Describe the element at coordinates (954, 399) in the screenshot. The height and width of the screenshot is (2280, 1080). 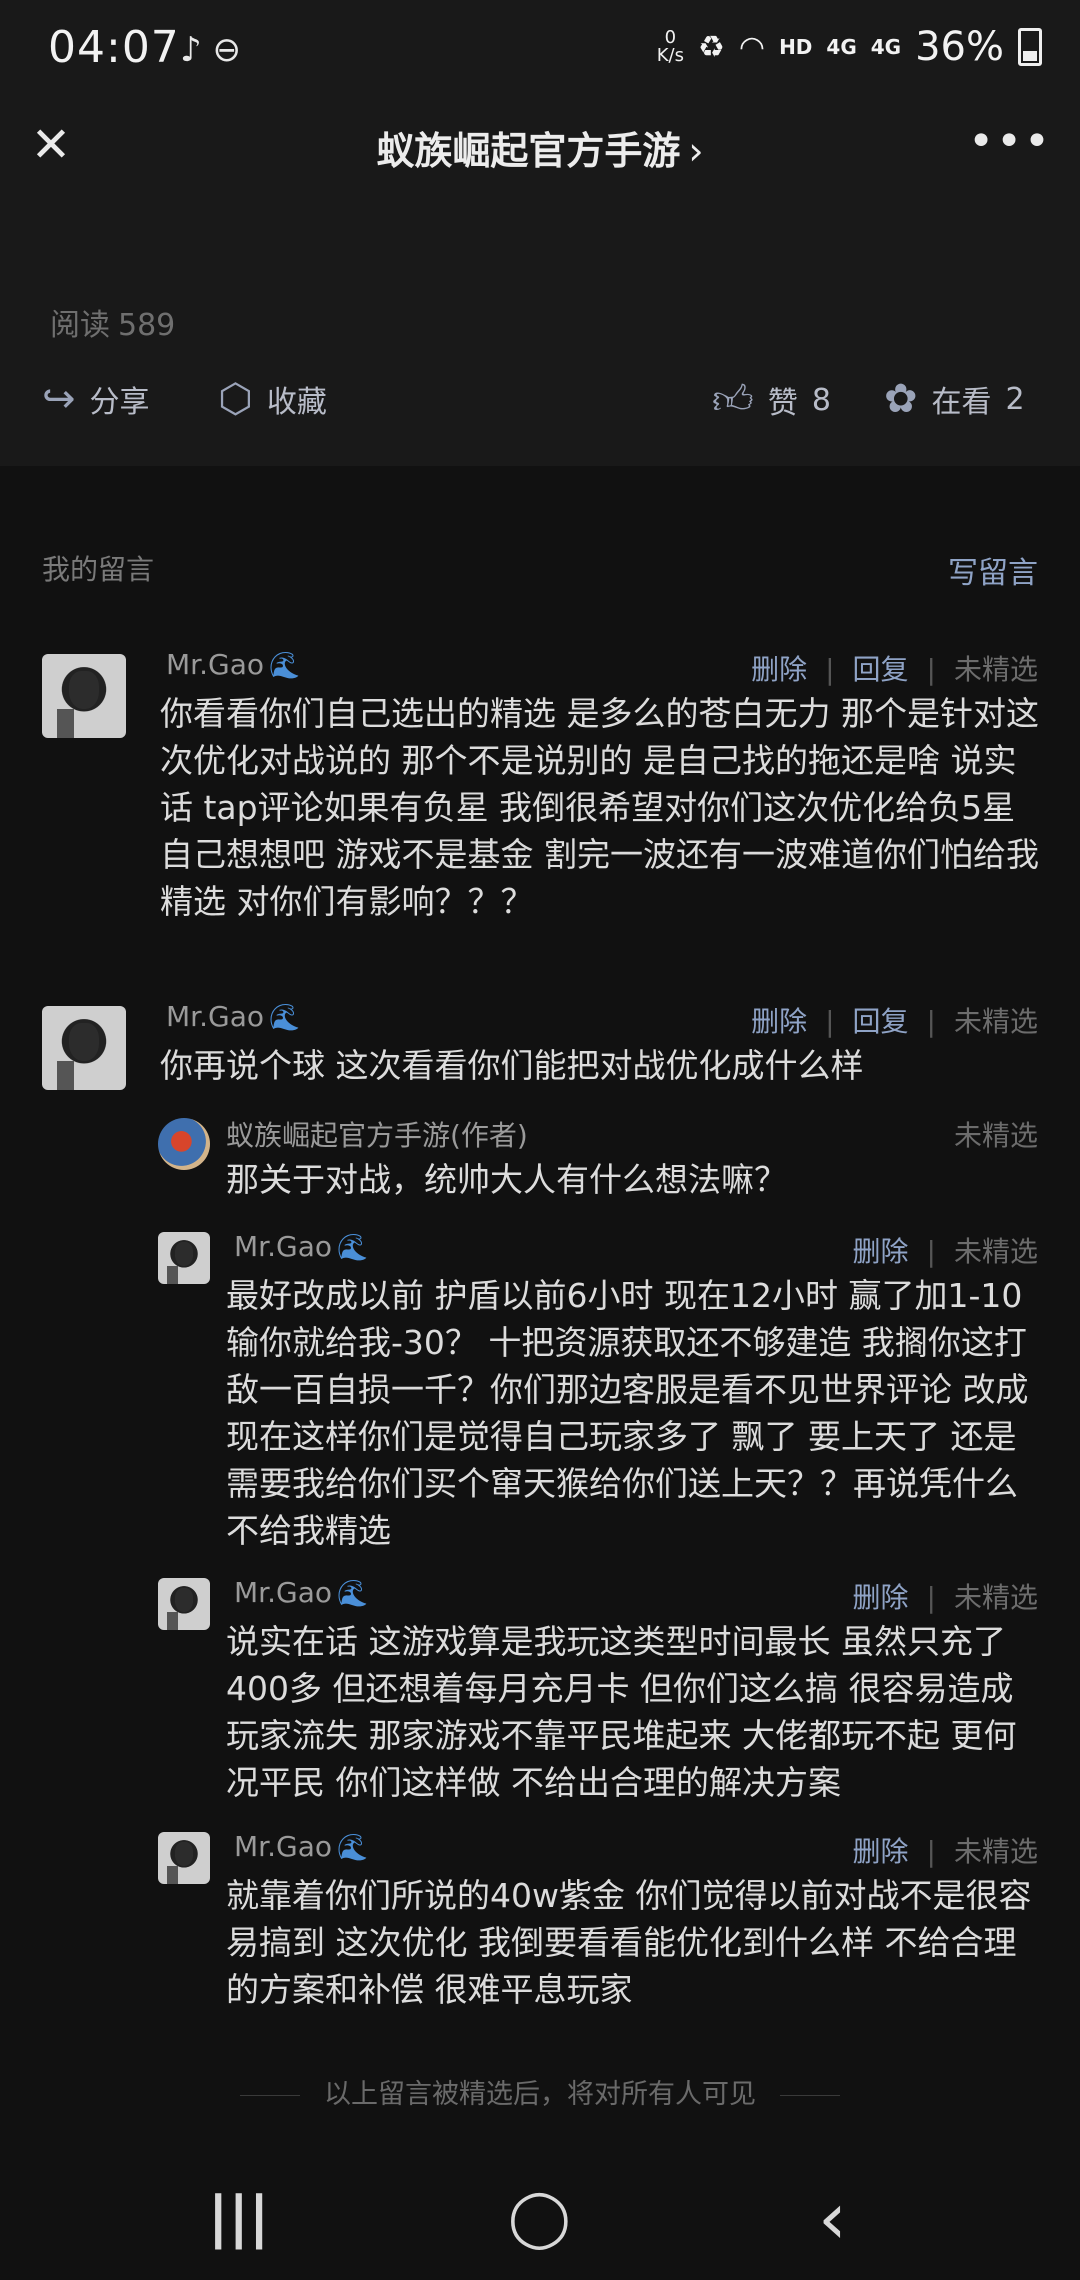
I see `watching-button: ✿ 在看 2` at that location.